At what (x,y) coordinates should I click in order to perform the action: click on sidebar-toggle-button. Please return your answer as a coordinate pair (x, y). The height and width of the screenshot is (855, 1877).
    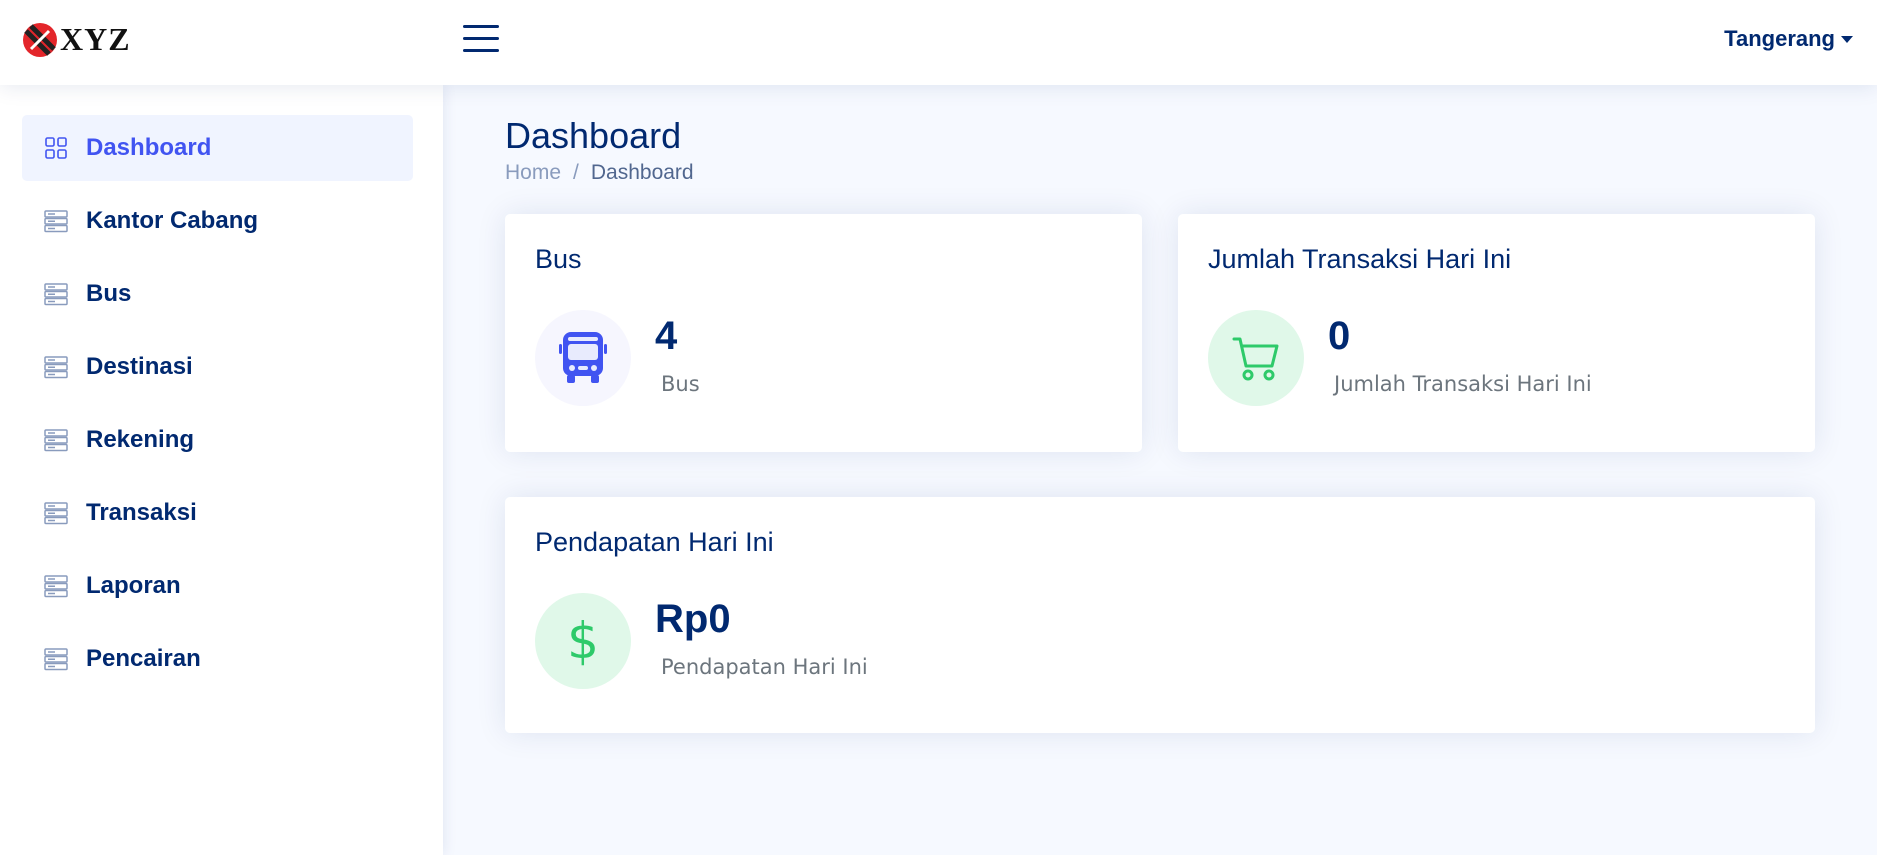
    Looking at the image, I should click on (481, 40).